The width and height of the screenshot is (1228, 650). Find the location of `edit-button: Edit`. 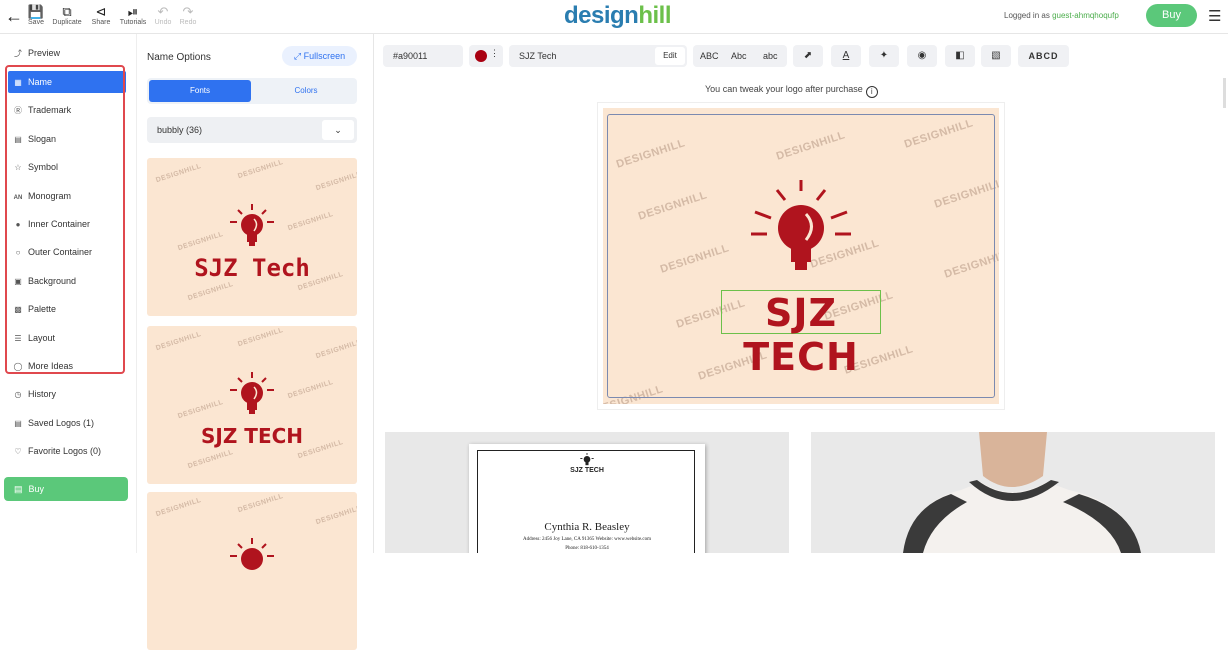

edit-button: Edit is located at coordinates (670, 56).